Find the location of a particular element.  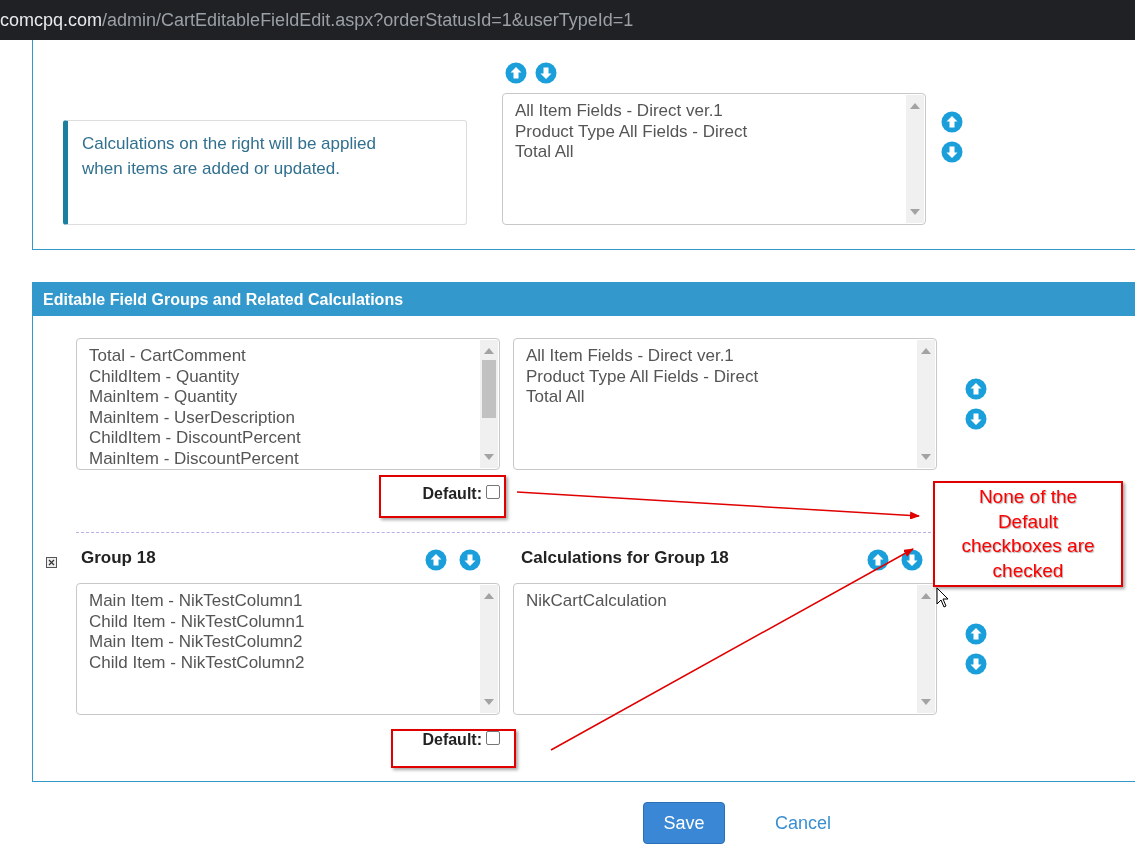

callout-note: None of the Default checkboxes are checked is located at coordinates (1028, 534).